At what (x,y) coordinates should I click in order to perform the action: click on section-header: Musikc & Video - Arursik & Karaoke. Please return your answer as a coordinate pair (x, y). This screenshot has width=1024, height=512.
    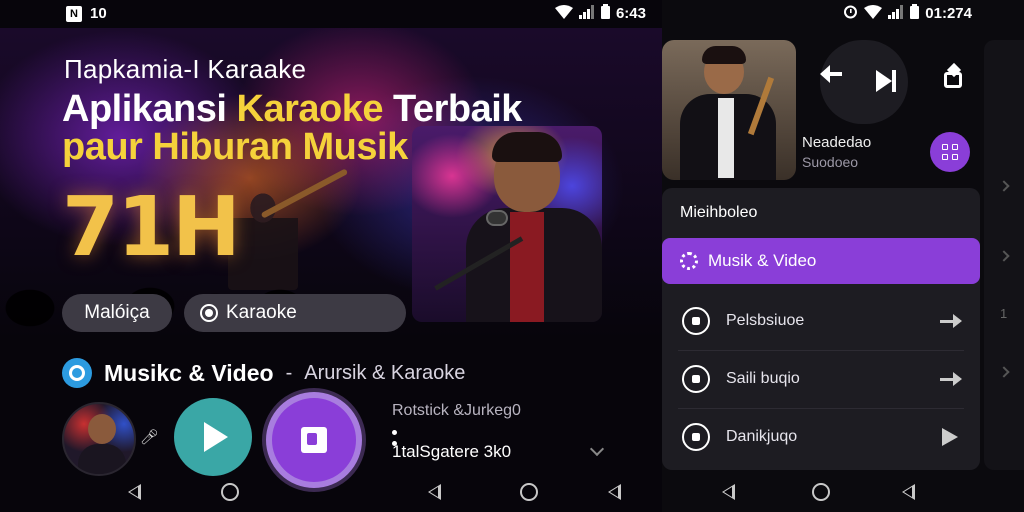
    Looking at the image, I should click on (263, 373).